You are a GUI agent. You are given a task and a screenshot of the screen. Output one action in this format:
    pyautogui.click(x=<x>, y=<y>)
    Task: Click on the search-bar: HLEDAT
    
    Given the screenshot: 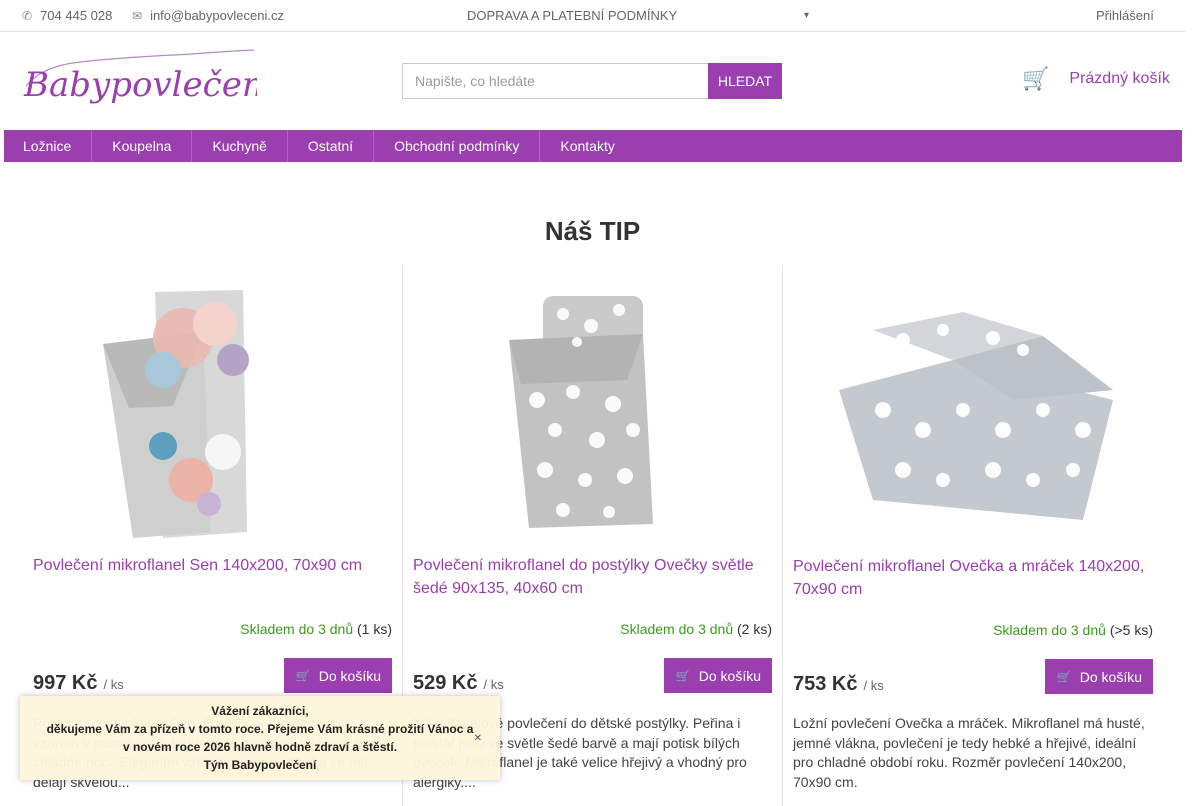 What is the action you would take?
    pyautogui.click(x=592, y=81)
    